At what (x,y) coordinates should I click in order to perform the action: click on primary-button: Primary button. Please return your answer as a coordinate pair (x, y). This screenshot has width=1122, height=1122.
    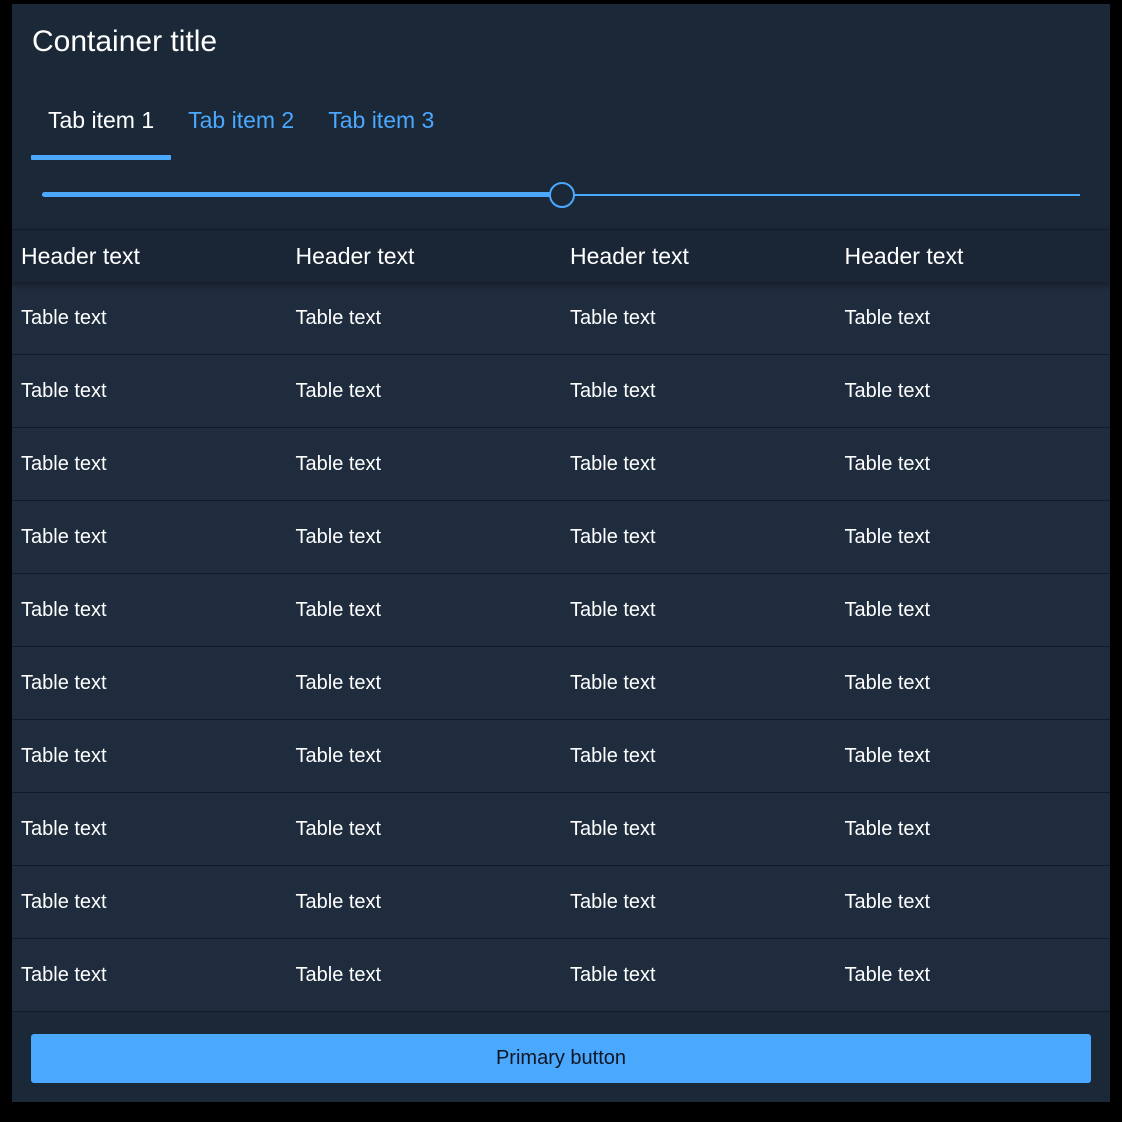
    Looking at the image, I should click on (561, 1058).